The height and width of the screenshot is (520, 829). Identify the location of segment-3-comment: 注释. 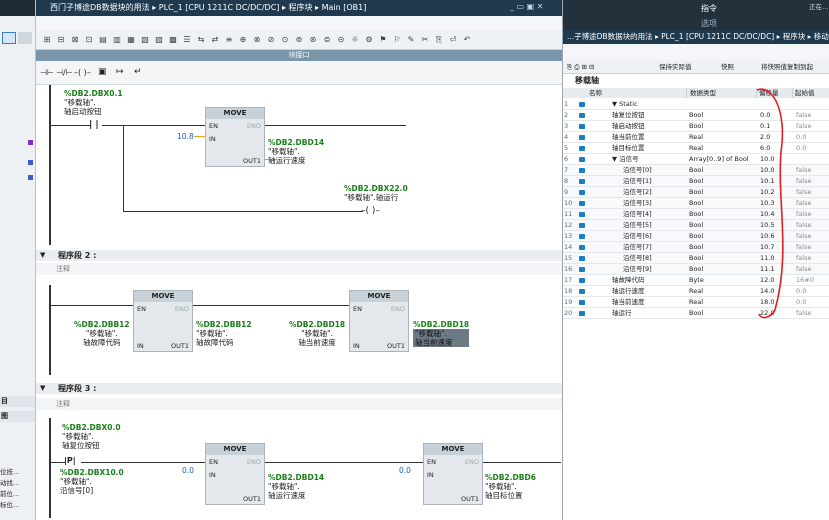
(299, 404).